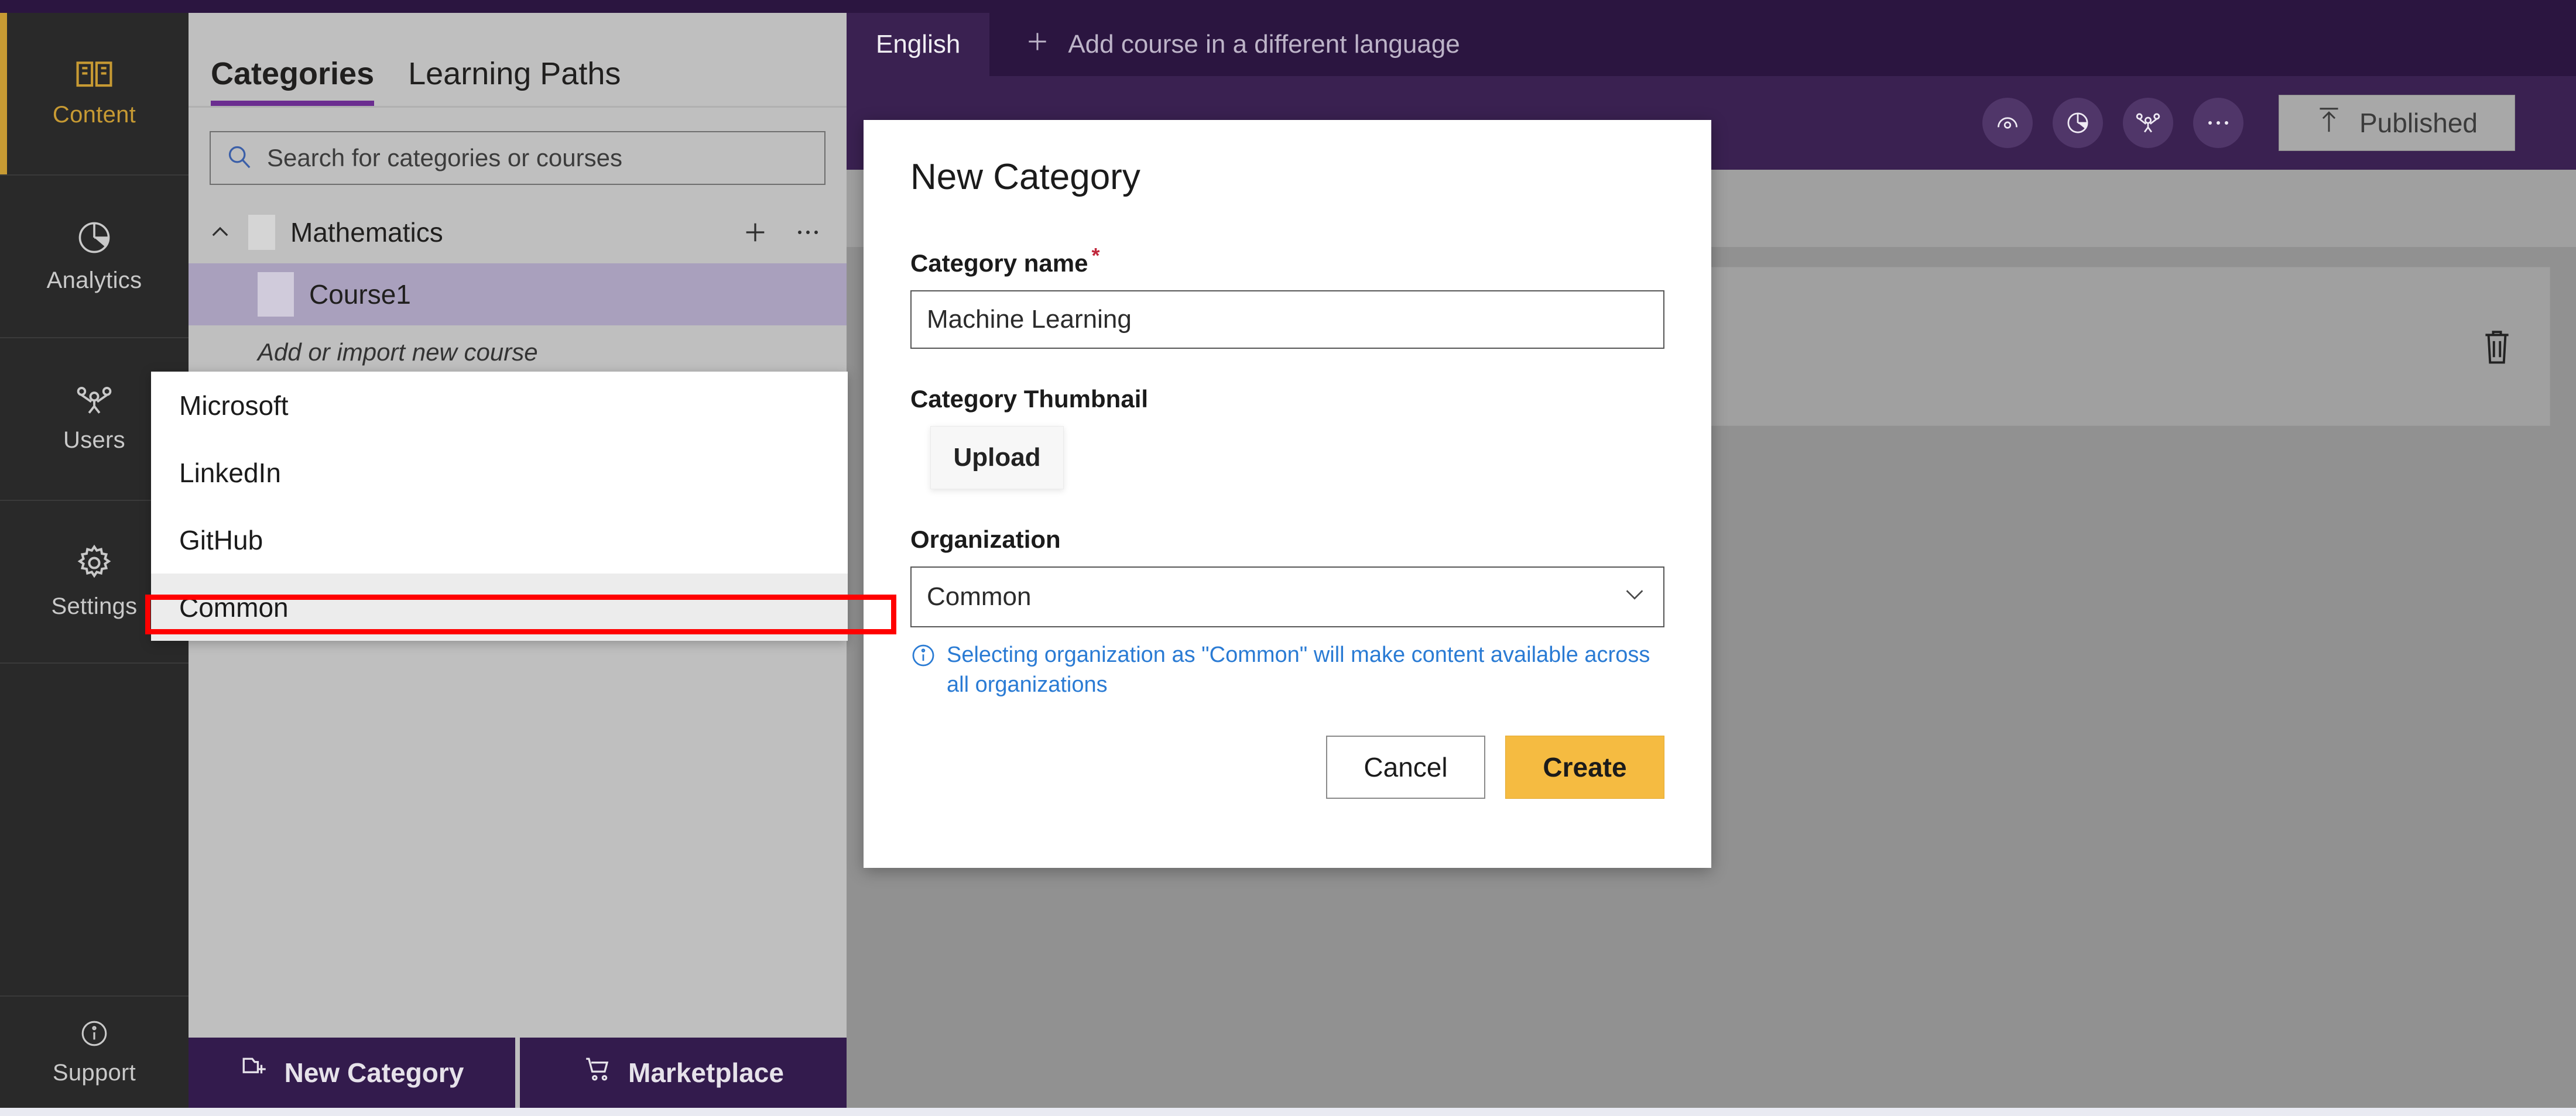 This screenshot has width=2576, height=1116. Describe the element at coordinates (2497, 346) in the screenshot. I see `trash-icon` at that location.